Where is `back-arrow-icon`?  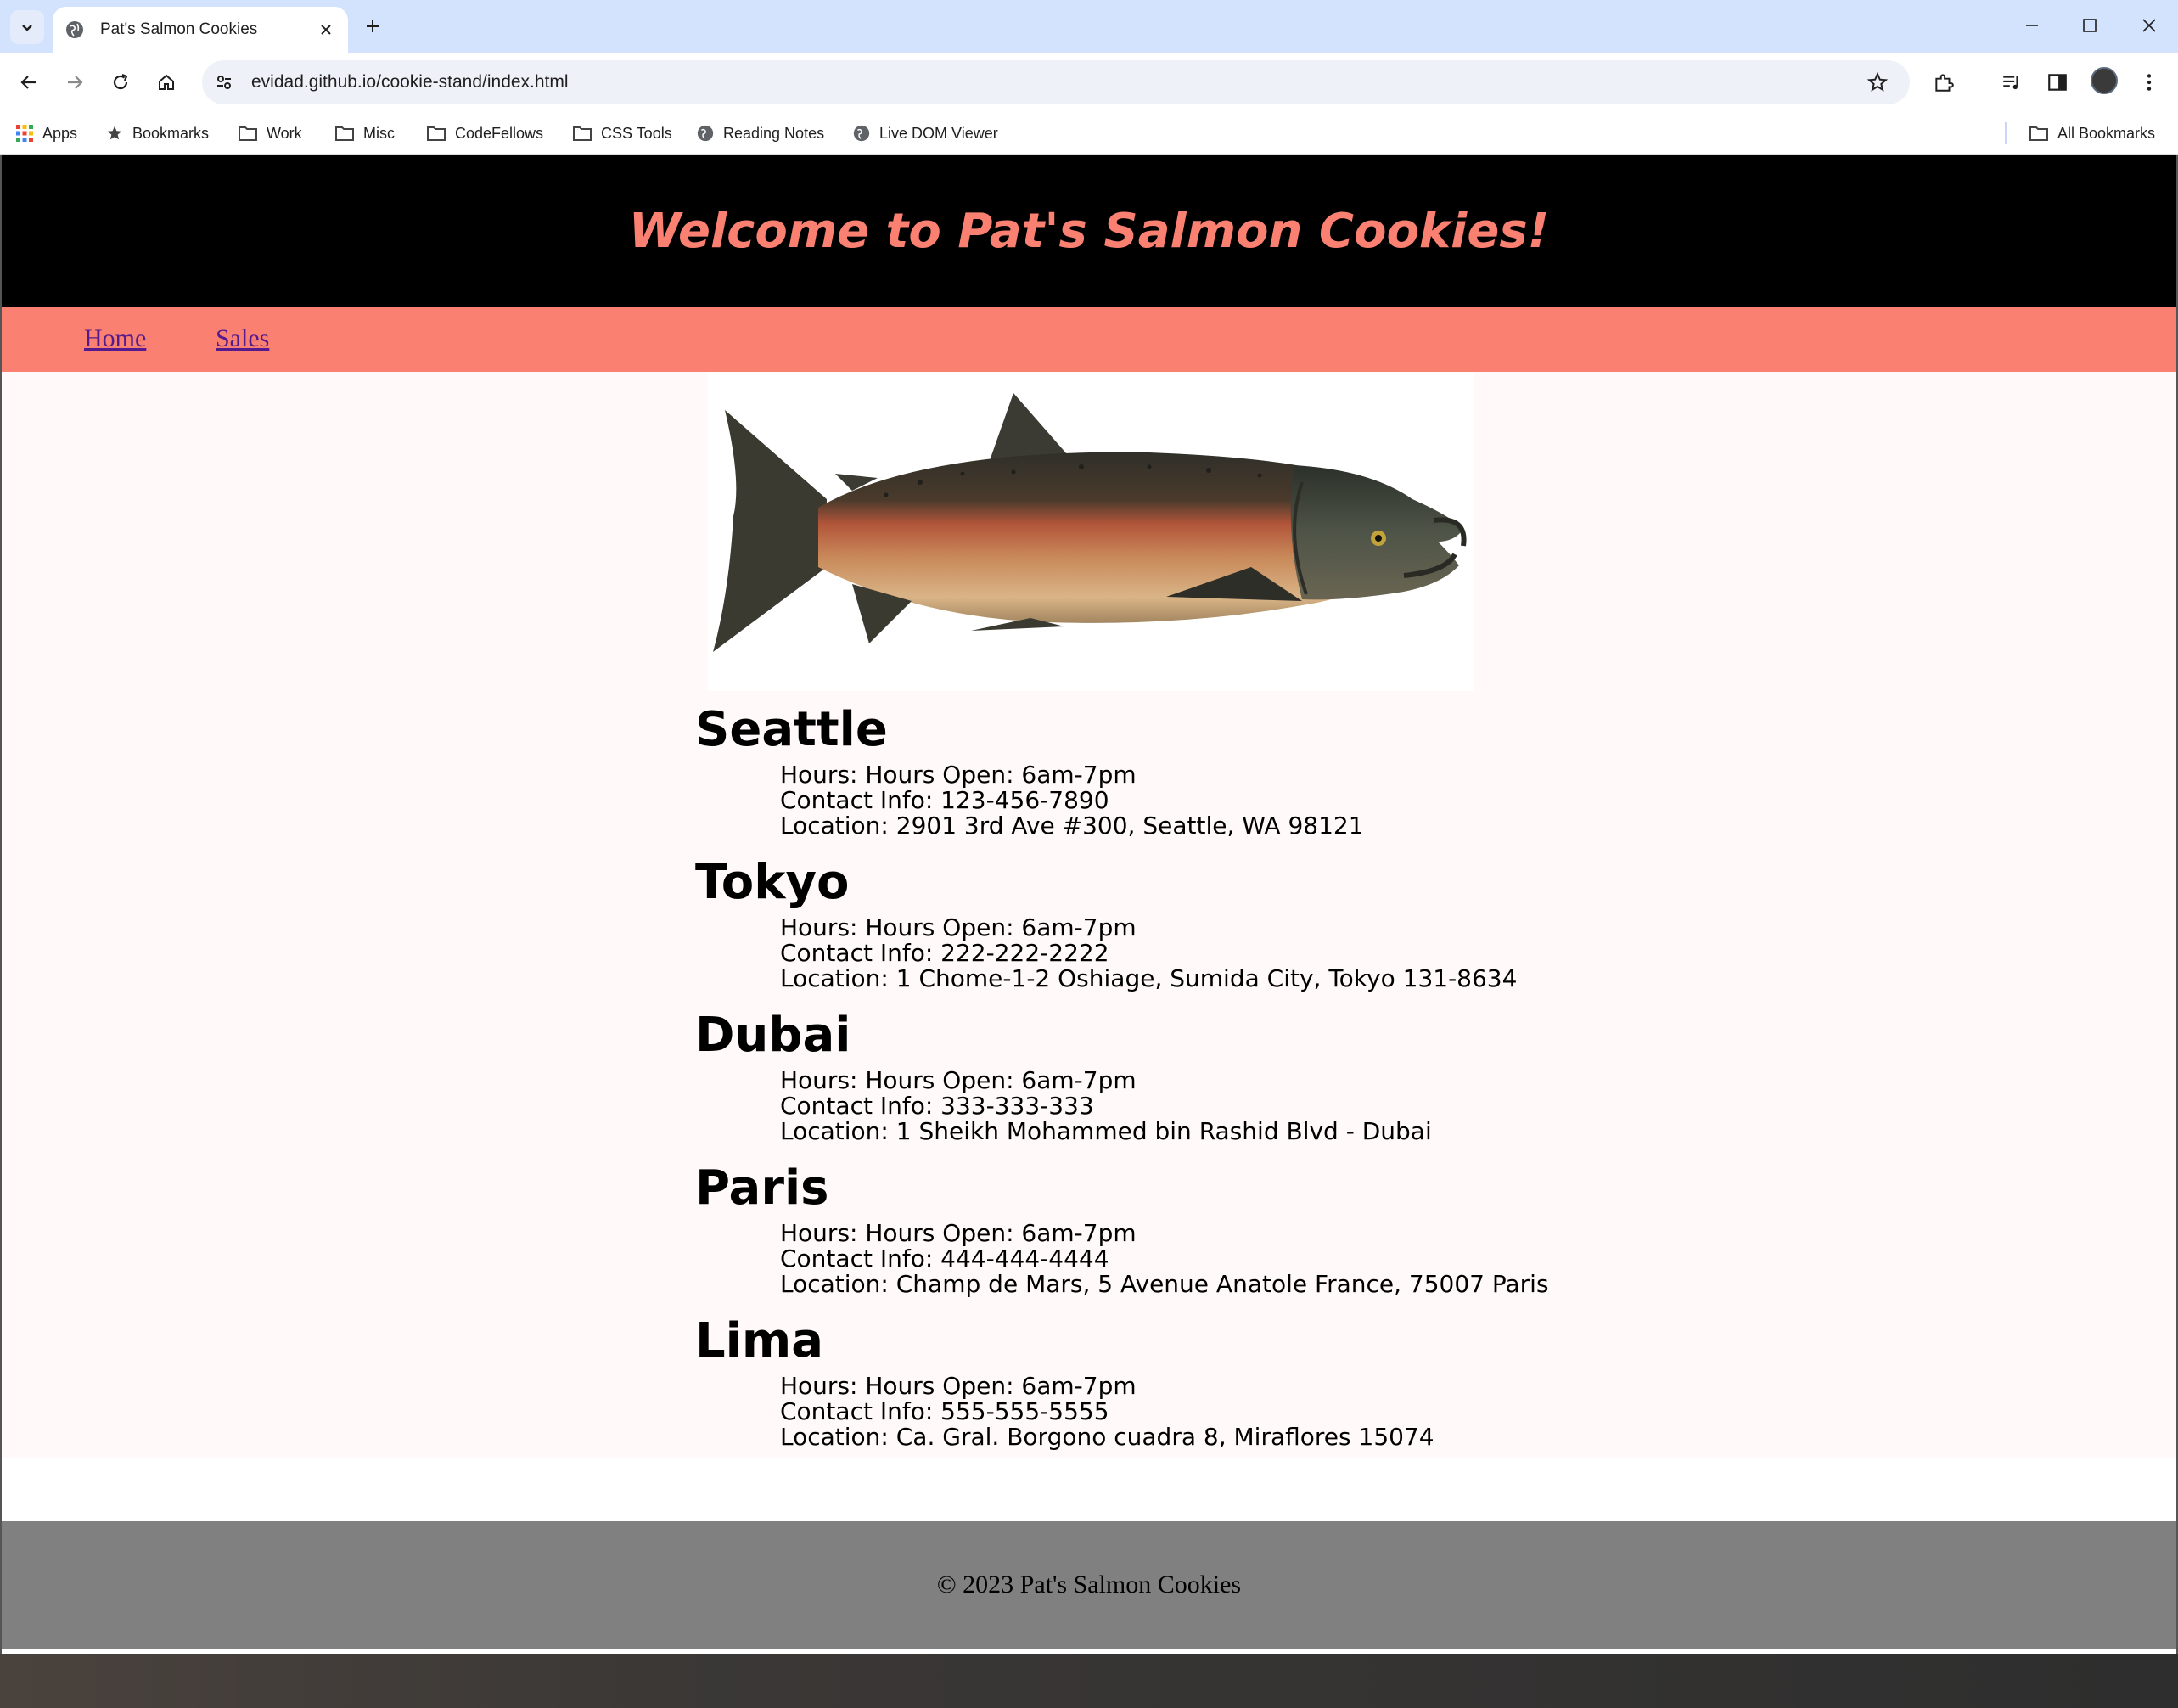
back-arrow-icon is located at coordinates (28, 82).